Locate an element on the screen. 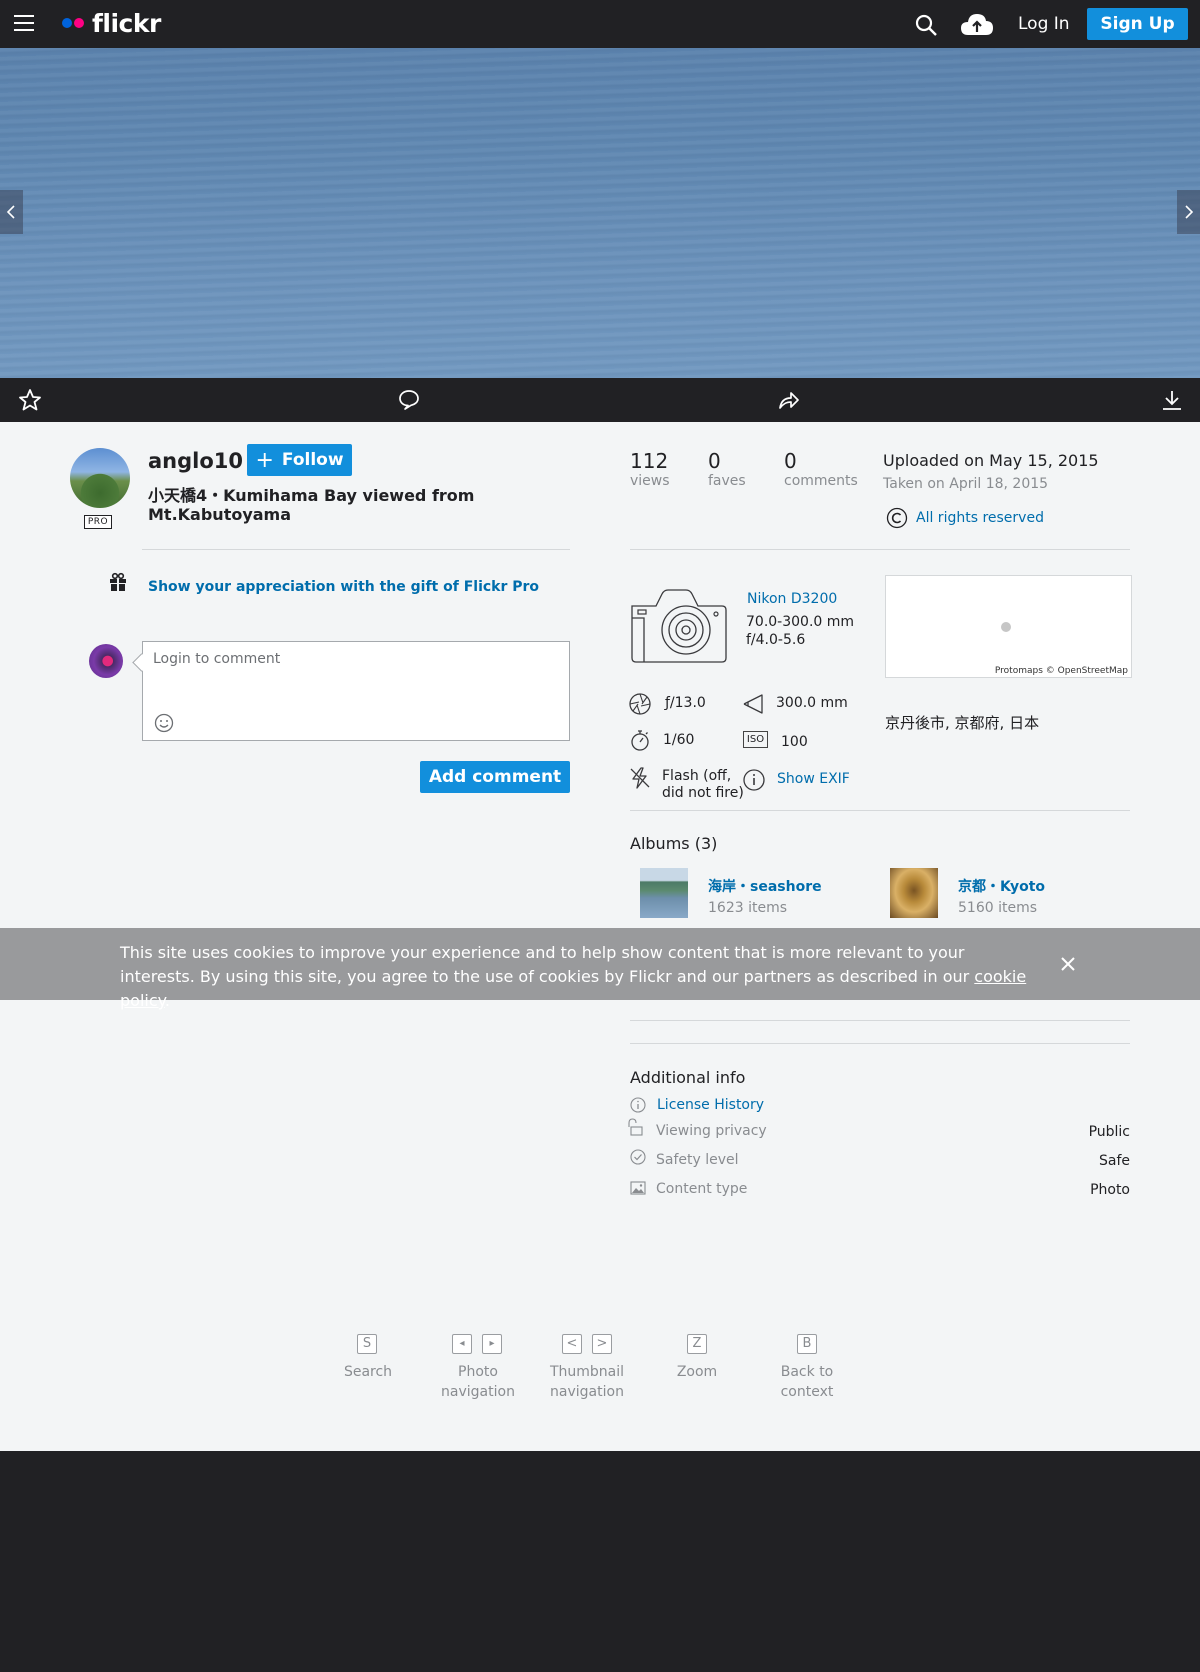 The height and width of the screenshot is (1672, 1200). album-count: 1623 items is located at coordinates (748, 908).